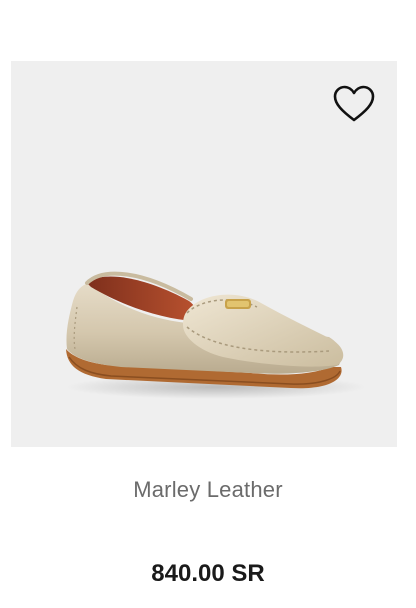 Image resolution: width=416 pixels, height=608 pixels. Describe the element at coordinates (354, 104) in the screenshot. I see `wishlist-heart-icon` at that location.